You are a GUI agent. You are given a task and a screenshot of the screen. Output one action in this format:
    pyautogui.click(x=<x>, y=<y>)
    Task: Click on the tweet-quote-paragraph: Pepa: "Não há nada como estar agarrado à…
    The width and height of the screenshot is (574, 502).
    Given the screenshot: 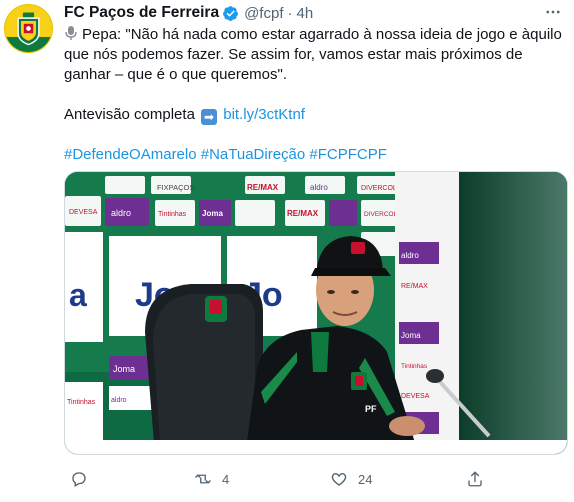 What is the action you would take?
    pyautogui.click(x=314, y=55)
    